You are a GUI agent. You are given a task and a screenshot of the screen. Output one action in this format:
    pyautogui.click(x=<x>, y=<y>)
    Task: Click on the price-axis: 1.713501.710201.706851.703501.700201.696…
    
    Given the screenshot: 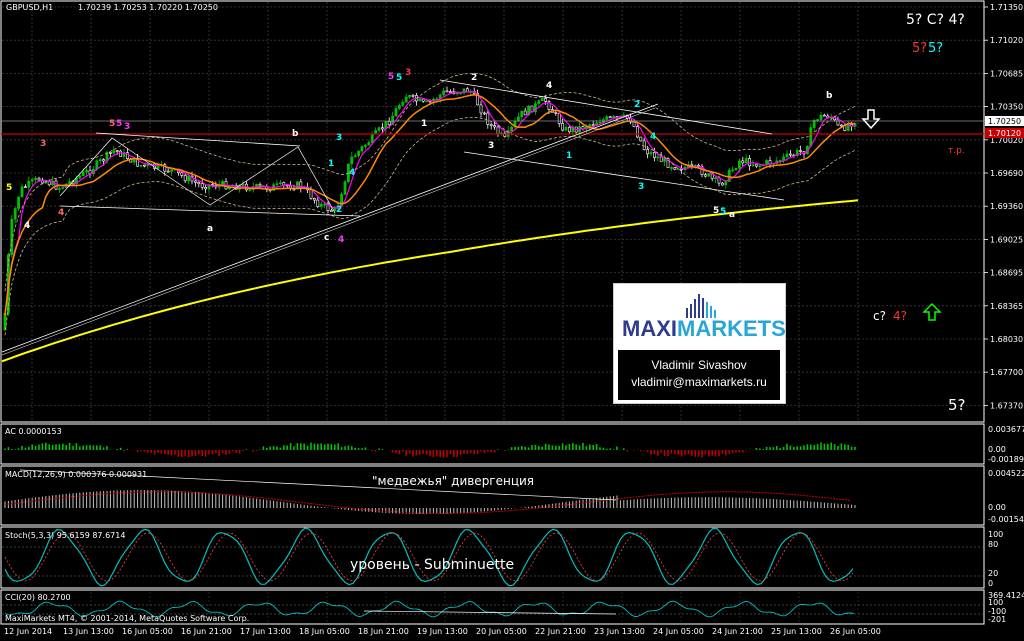 What is the action you would take?
    pyautogui.click(x=1003, y=206)
    